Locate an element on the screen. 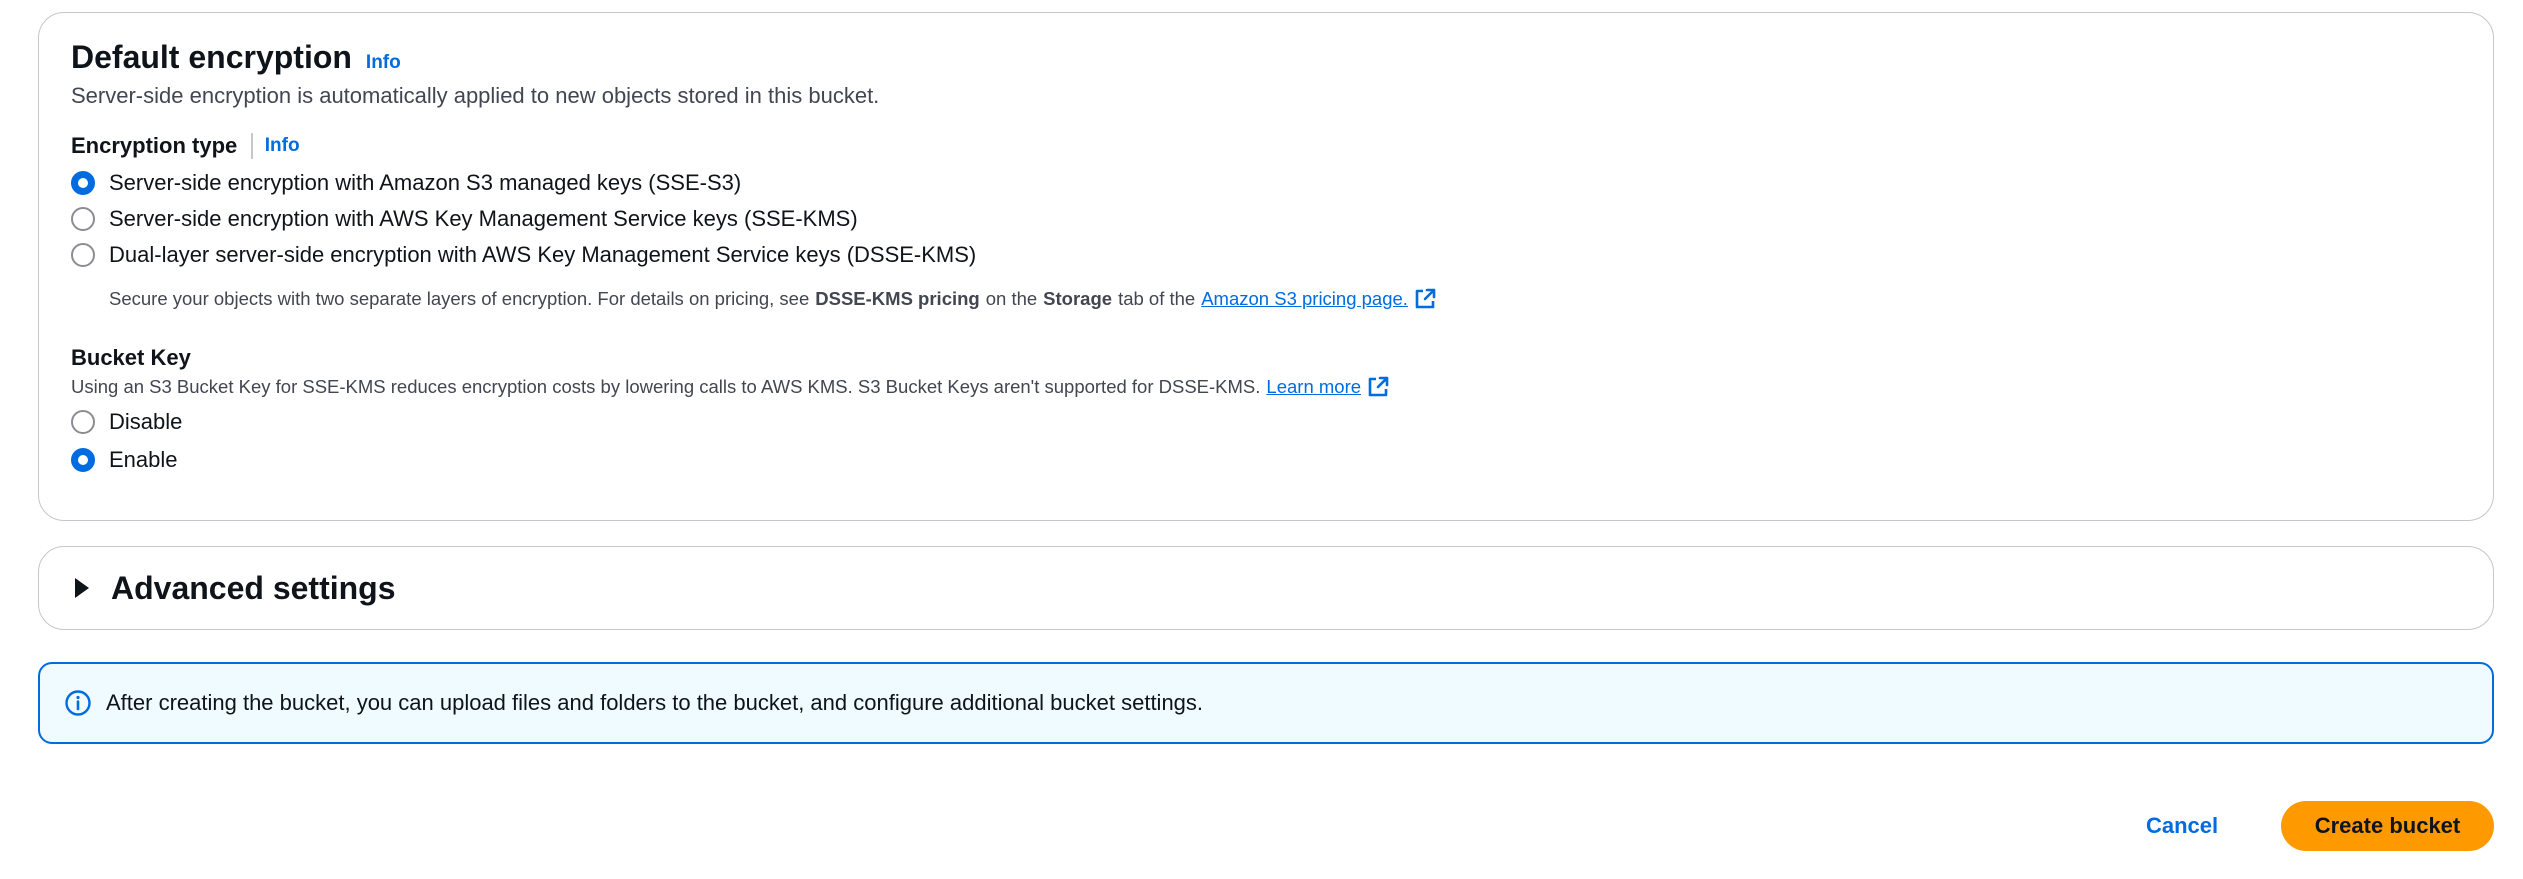 The height and width of the screenshot is (879, 2523). radio-bucket-key-enable: Enable is located at coordinates (124, 460).